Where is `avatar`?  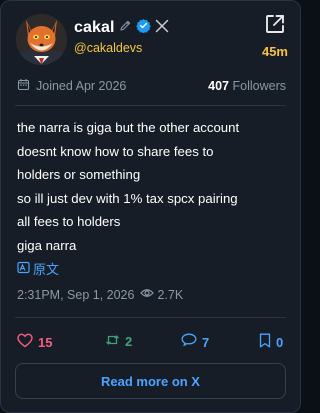
avatar is located at coordinates (41, 39).